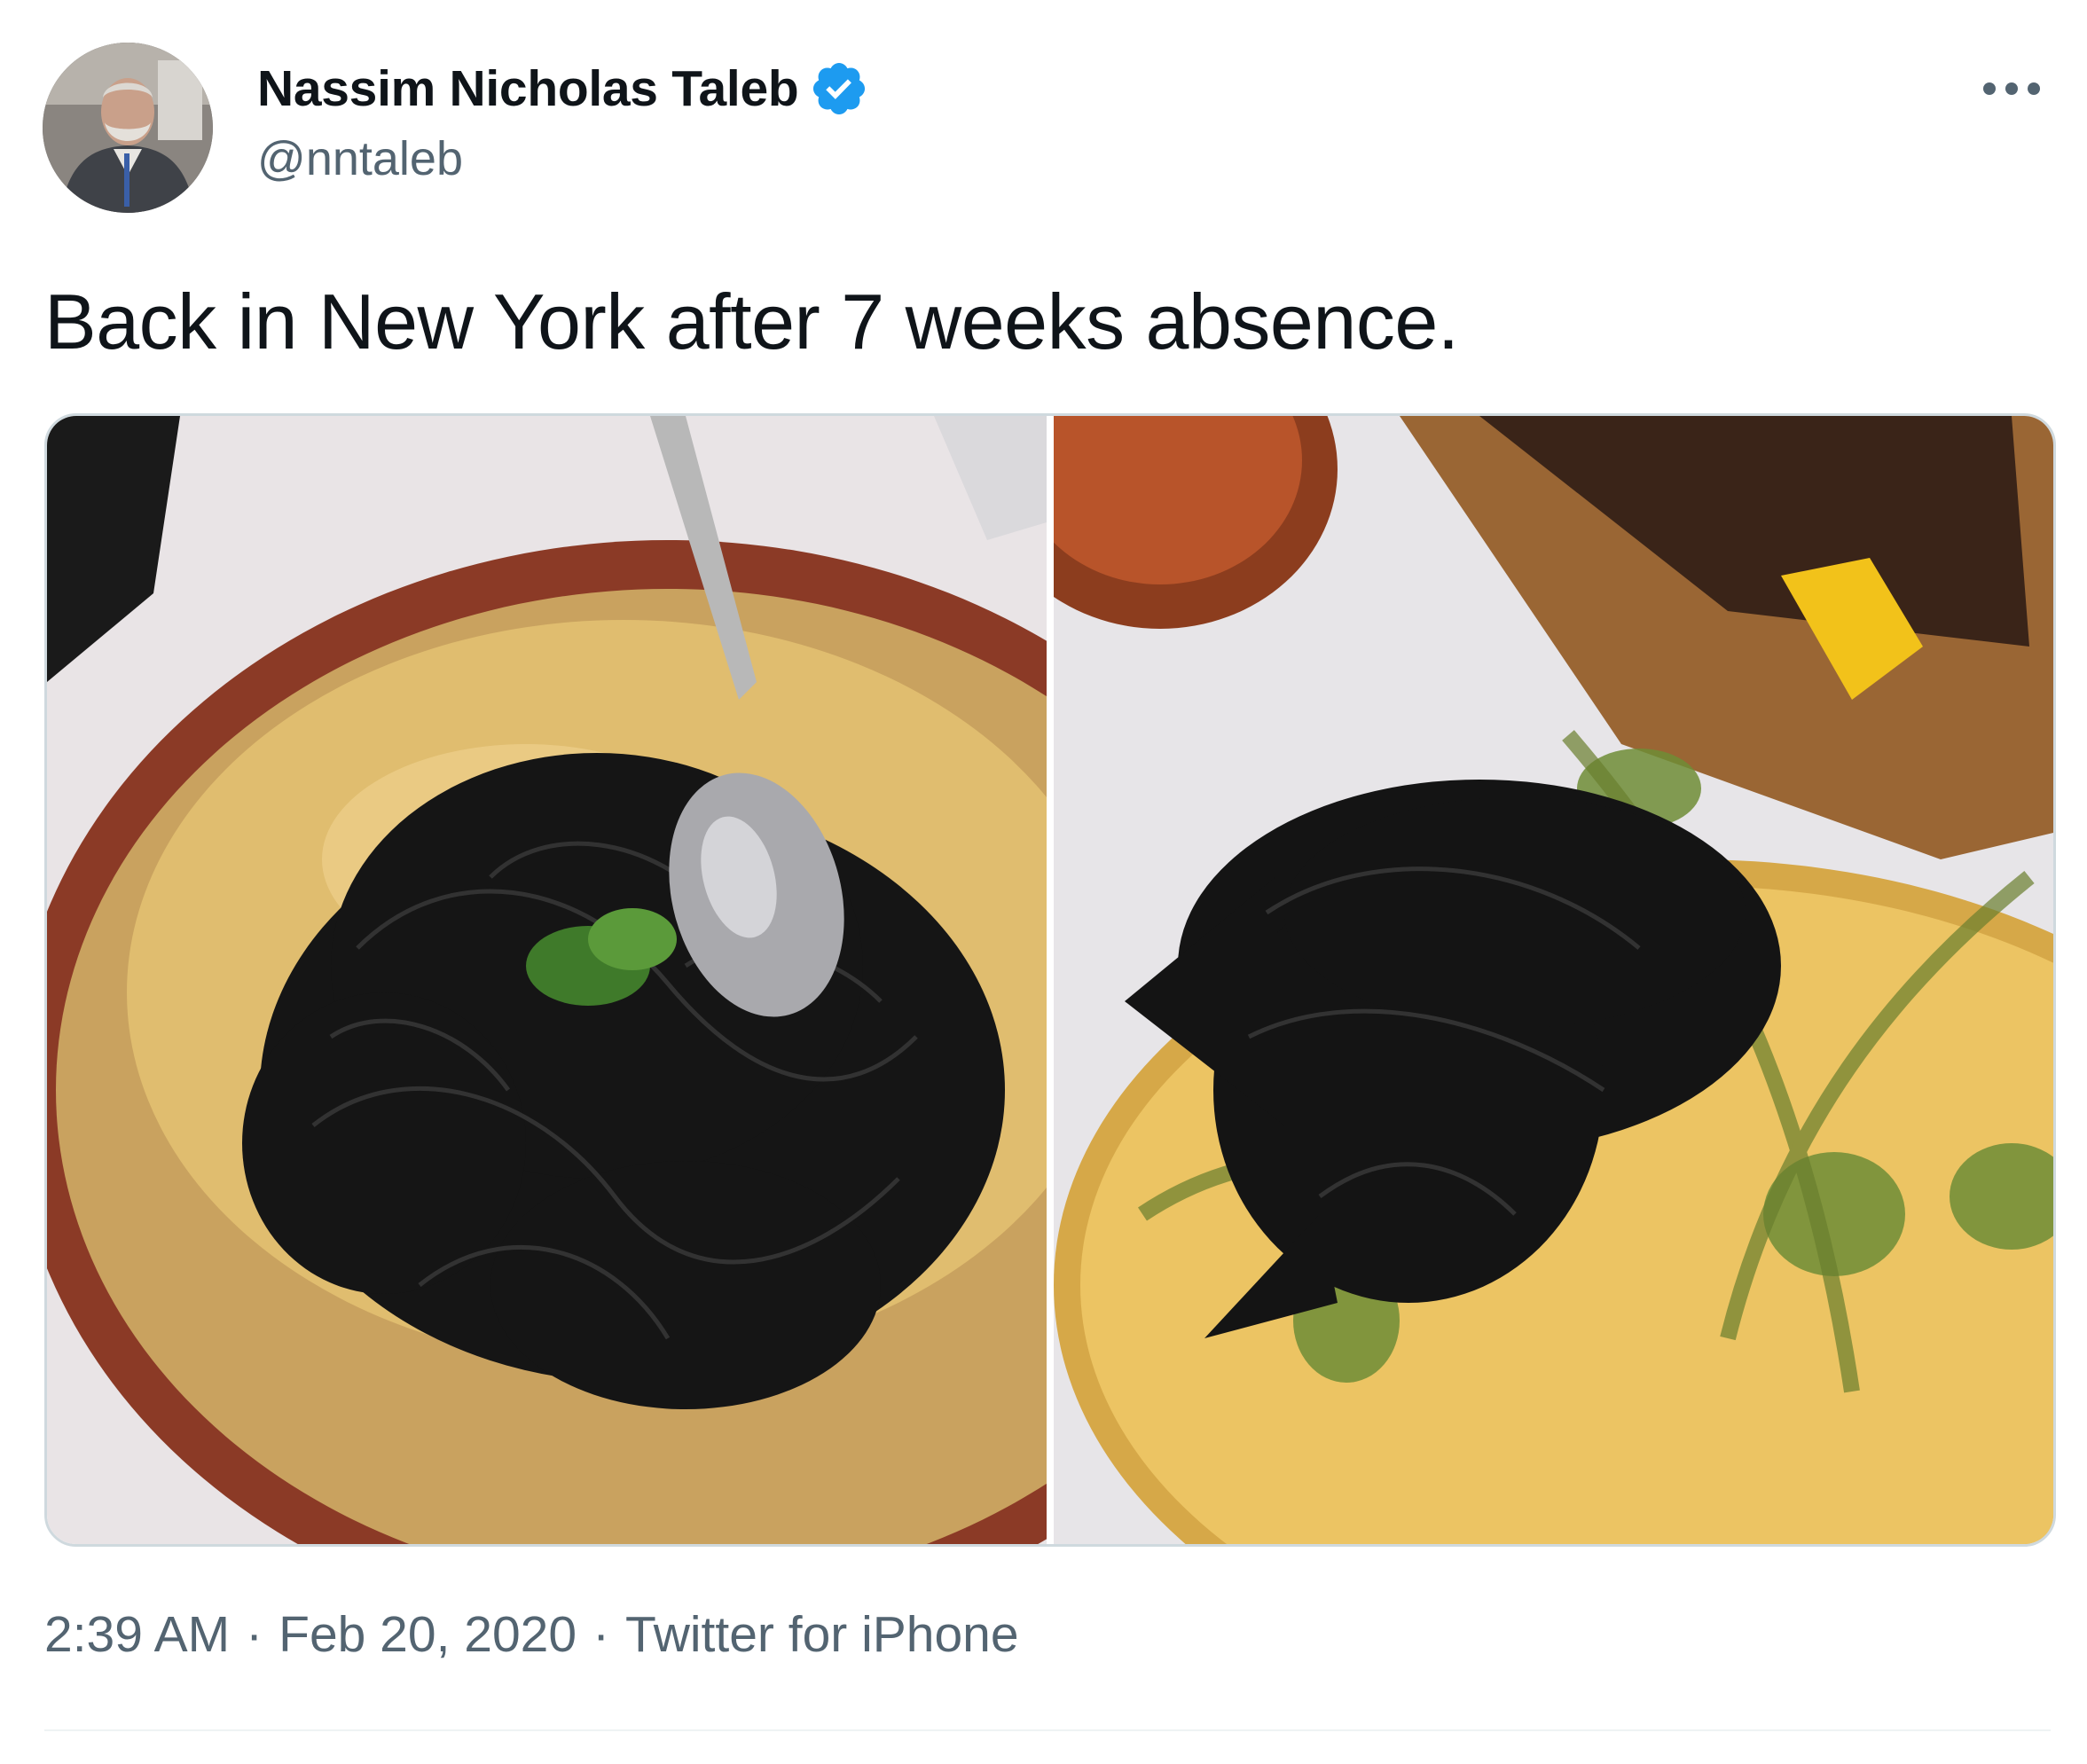  Describe the element at coordinates (428, 1634) in the screenshot. I see `tweet-date: Feb 20, 2020` at that location.